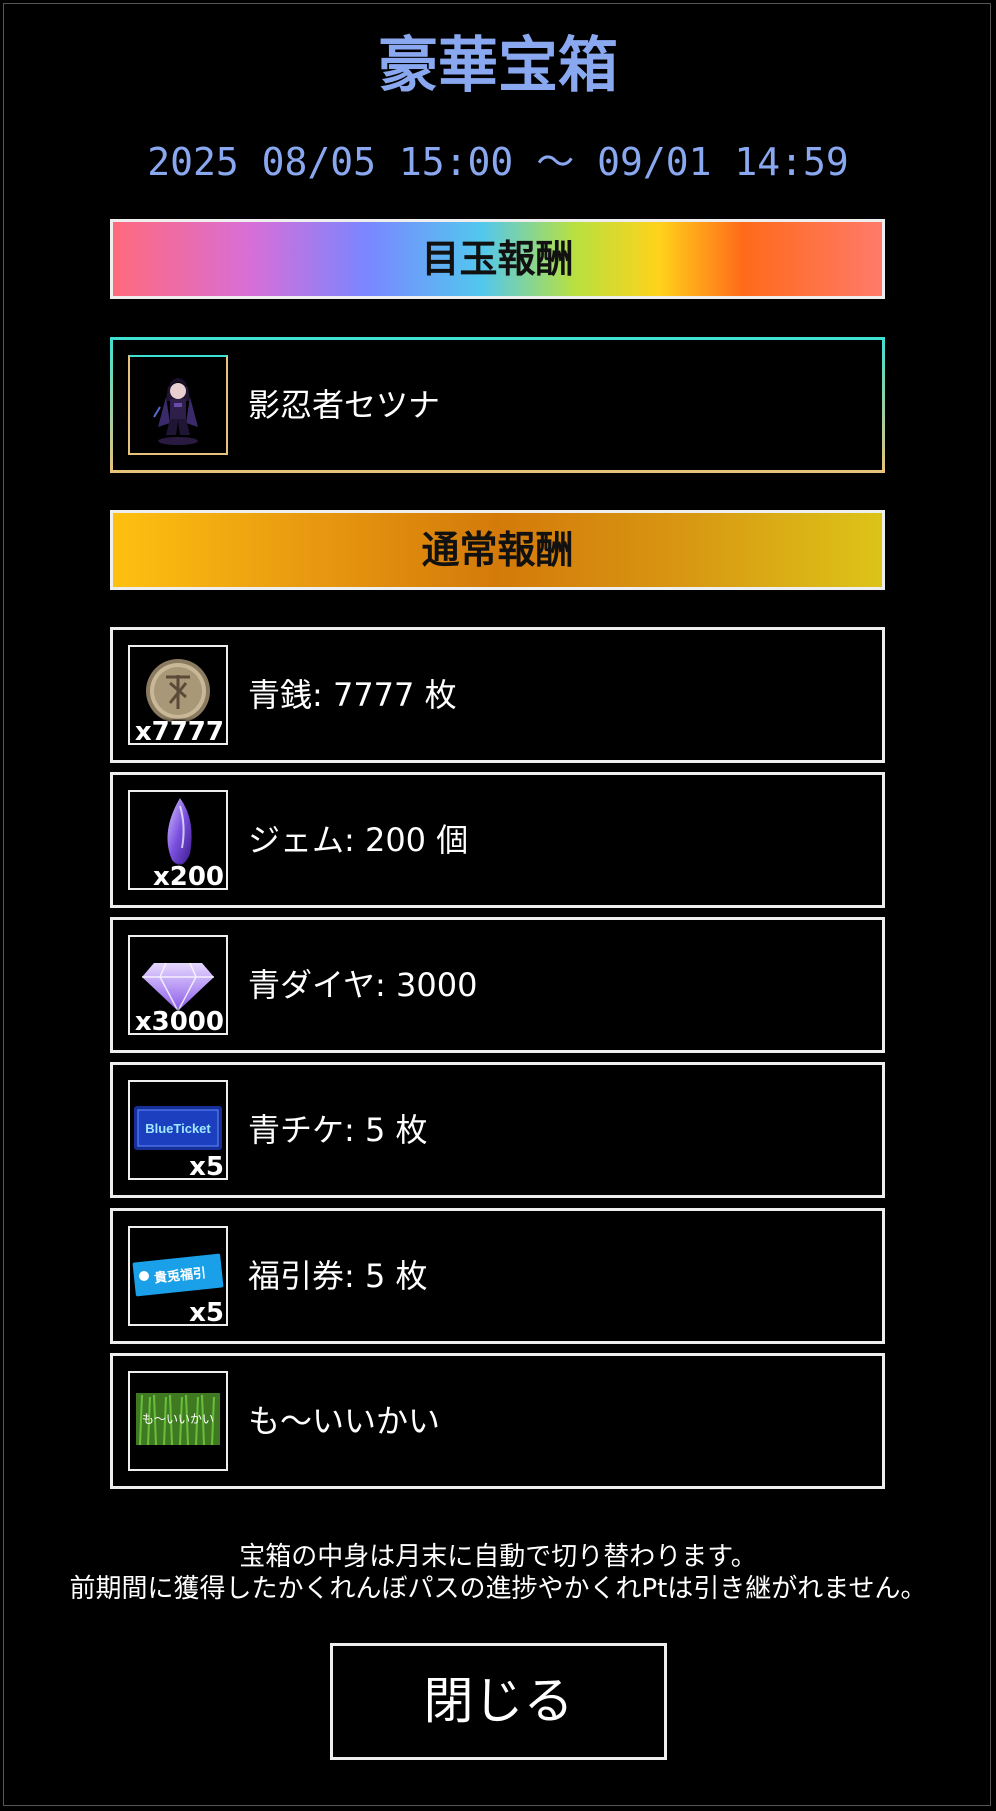 This screenshot has width=996, height=1811. I want to click on notice-line-1: 宝箱の中身は月末に自動で切り替わります。, so click(498, 1557).